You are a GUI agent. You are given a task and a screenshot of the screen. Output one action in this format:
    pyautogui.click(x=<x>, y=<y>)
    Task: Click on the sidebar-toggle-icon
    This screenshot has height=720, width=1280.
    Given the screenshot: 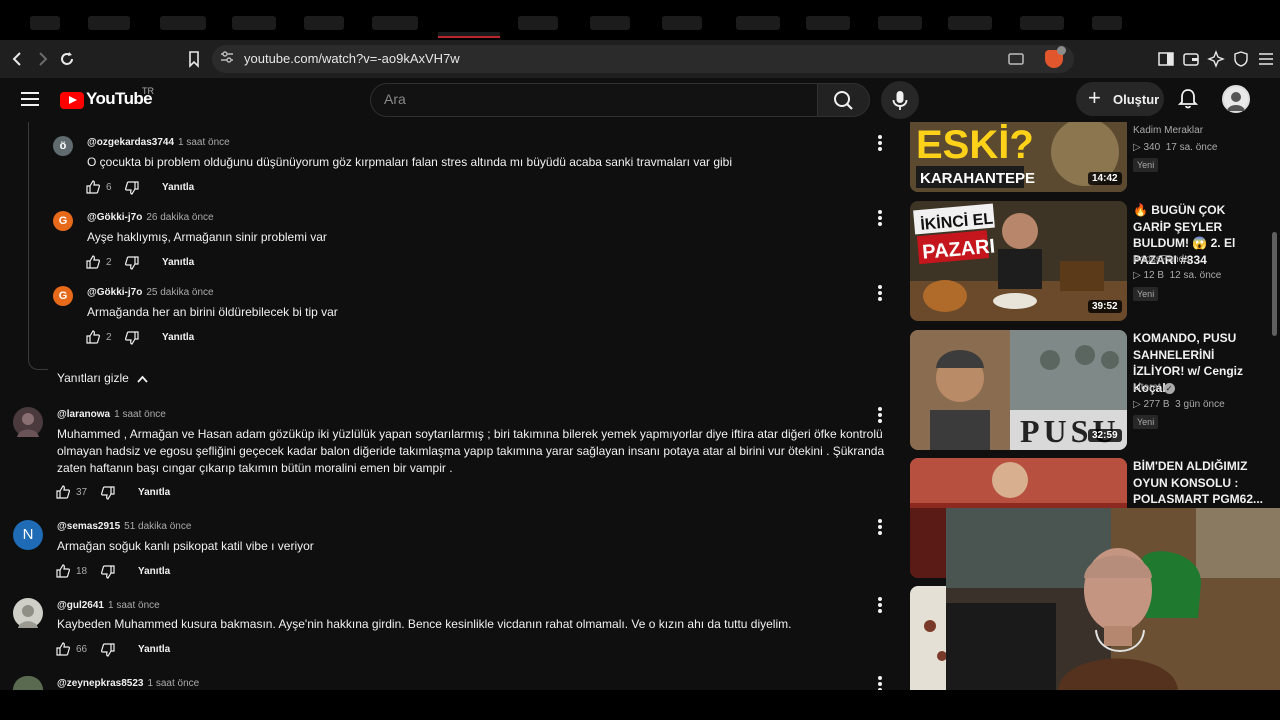 What is the action you would take?
    pyautogui.click(x=1166, y=59)
    